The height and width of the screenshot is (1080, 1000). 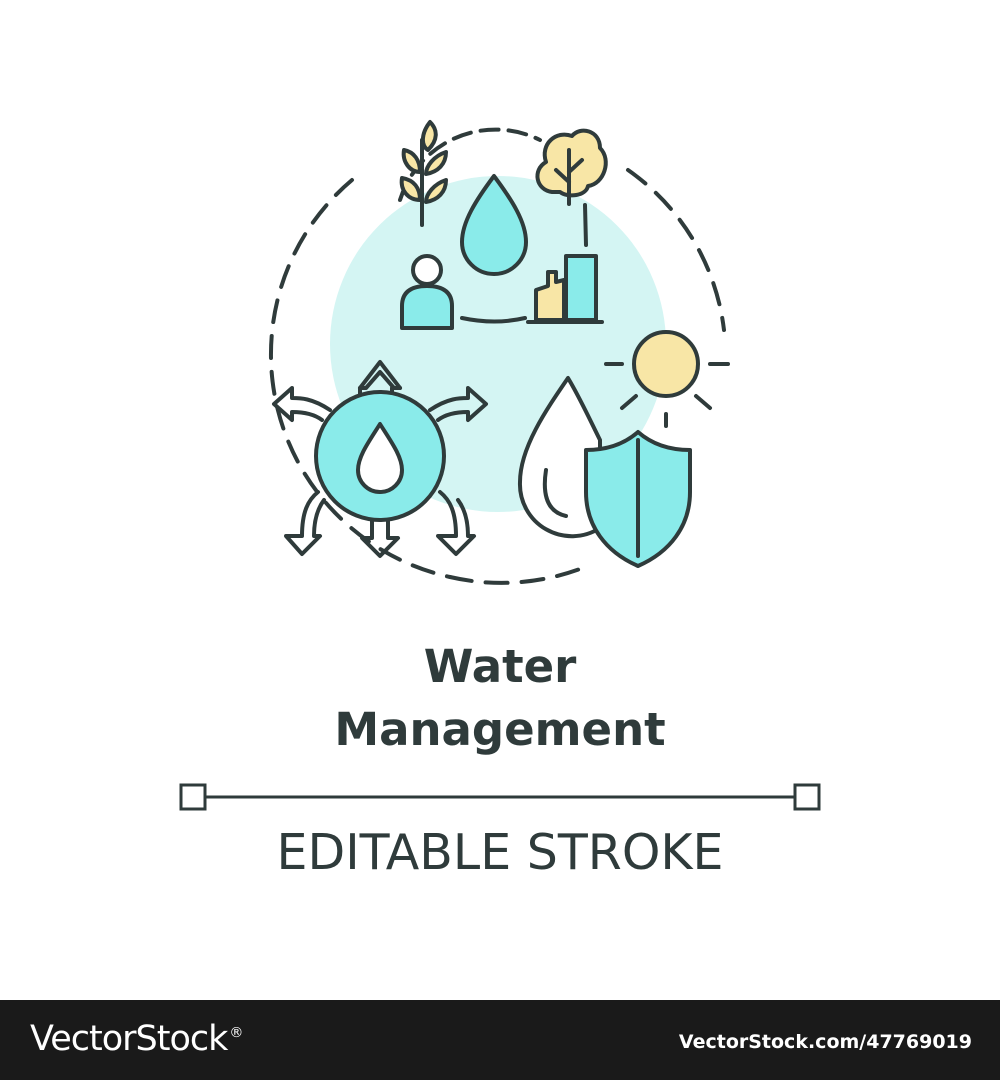 What do you see at coordinates (807, 797) in the screenshot?
I see `stroke-handle-right` at bounding box center [807, 797].